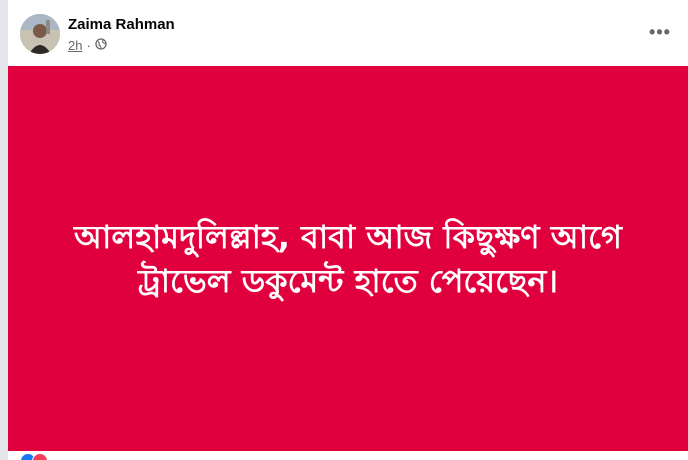 The width and height of the screenshot is (688, 460). What do you see at coordinates (75, 45) in the screenshot?
I see `post-timestamp: 2h` at bounding box center [75, 45].